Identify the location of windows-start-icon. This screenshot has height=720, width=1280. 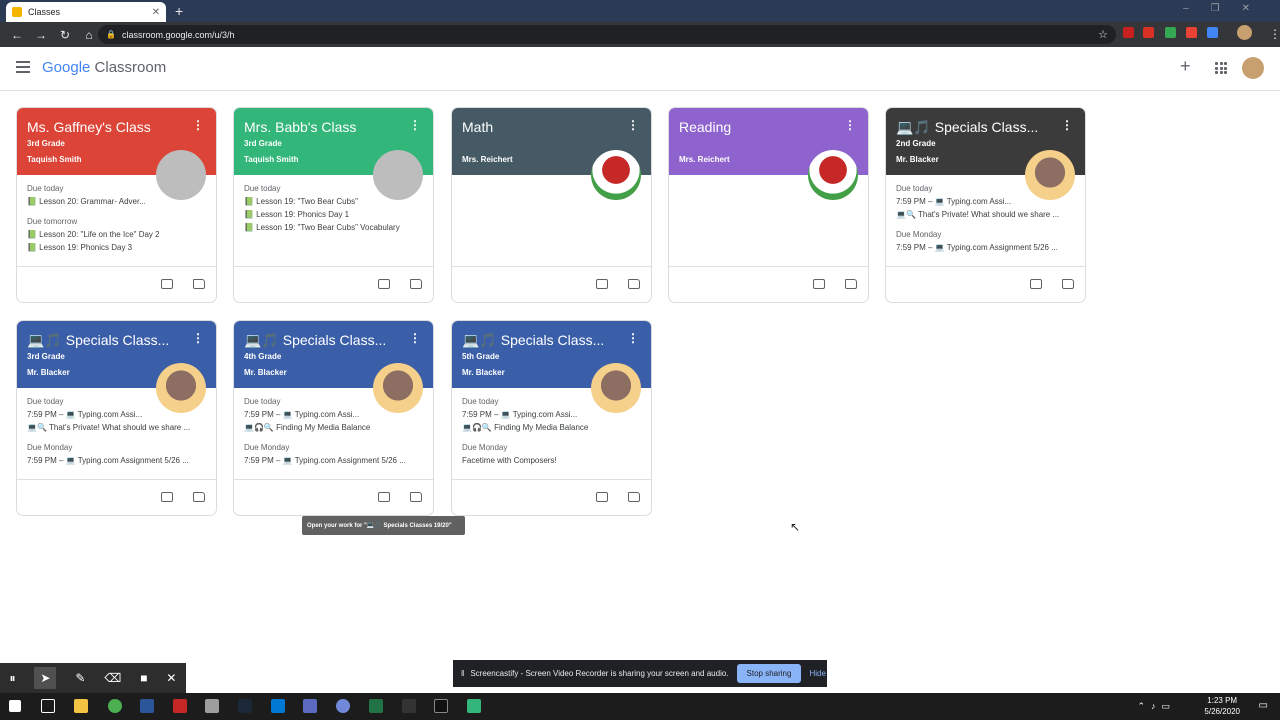
(15, 706).